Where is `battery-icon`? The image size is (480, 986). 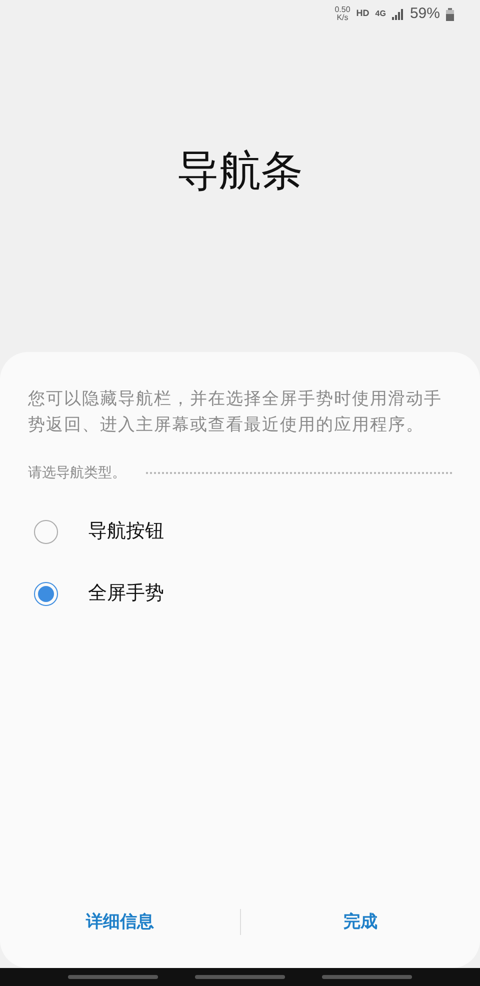 battery-icon is located at coordinates (450, 14).